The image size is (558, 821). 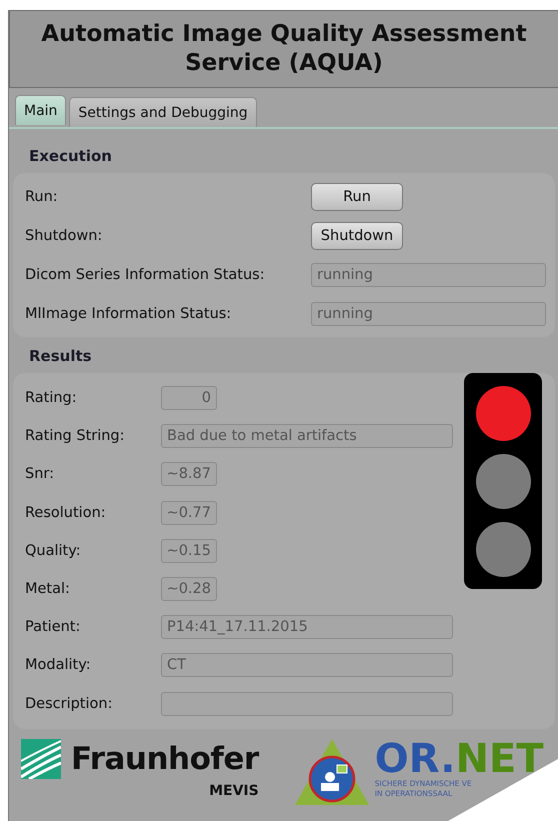 I want to click on output-field: ~0.77, so click(x=189, y=512).